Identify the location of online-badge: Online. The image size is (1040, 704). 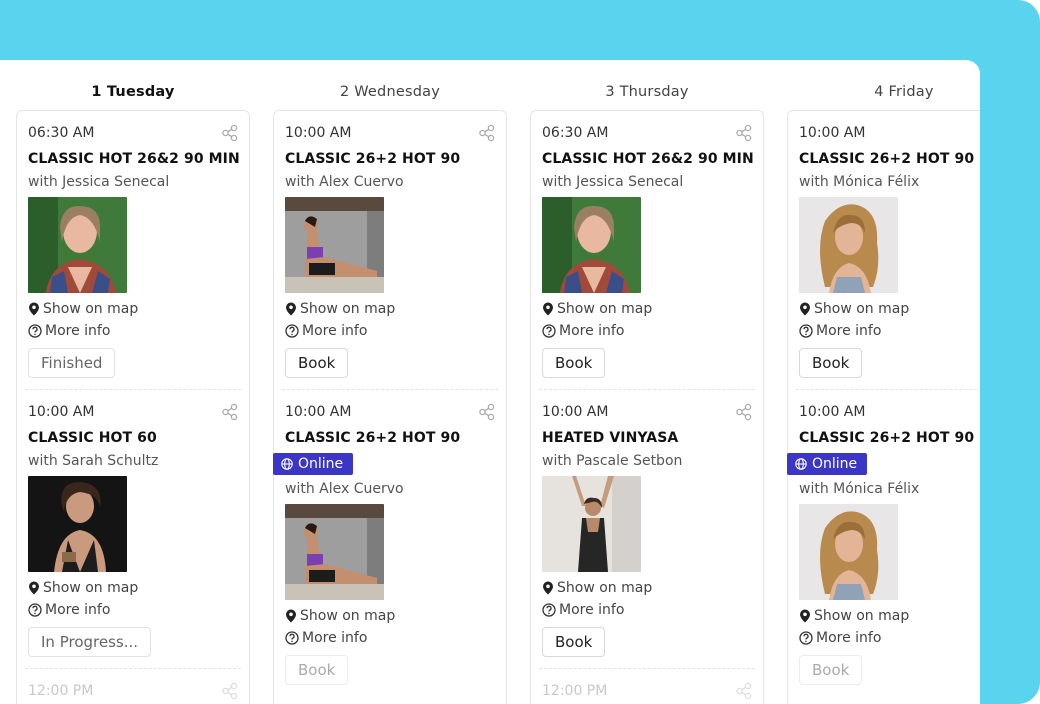
(313, 464).